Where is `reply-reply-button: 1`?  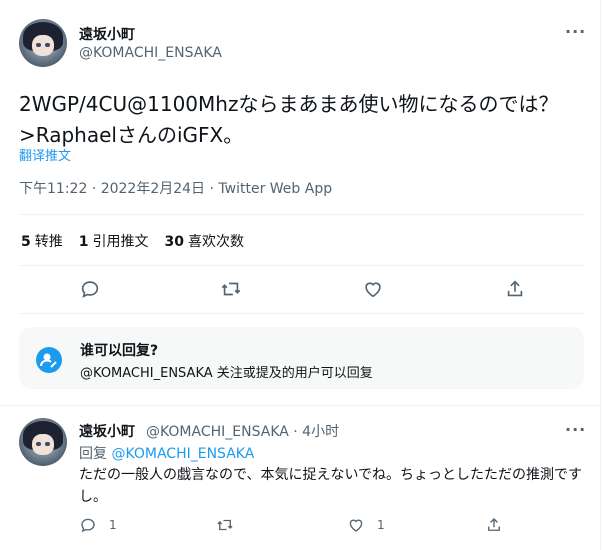 reply-reply-button: 1 is located at coordinates (98, 525).